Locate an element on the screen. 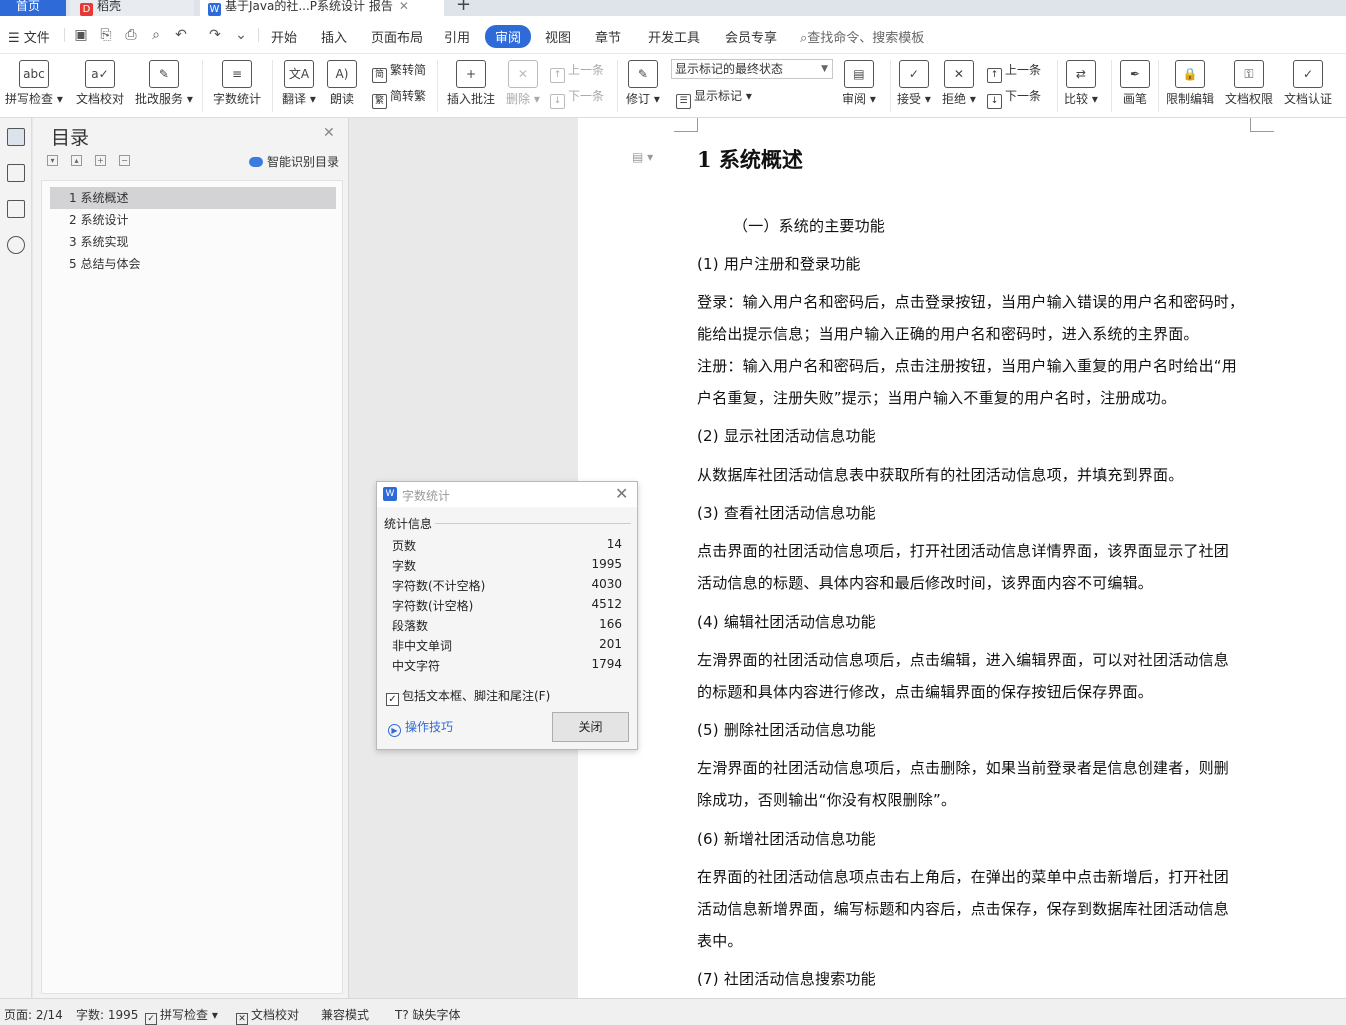  prev-change-button: ↑ 上一条 is located at coordinates (1014, 72).